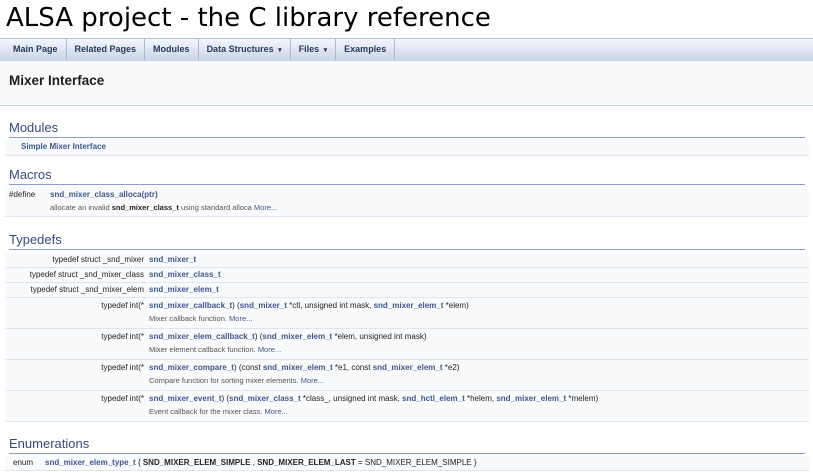  What do you see at coordinates (352, 367) in the screenshot?
I see `sig-text: *e1, const` at bounding box center [352, 367].